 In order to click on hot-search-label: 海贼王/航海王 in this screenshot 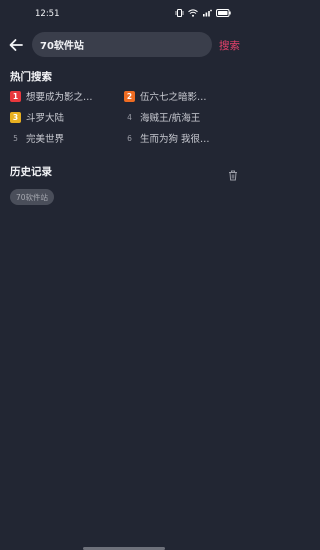, I will do `click(170, 118)`.